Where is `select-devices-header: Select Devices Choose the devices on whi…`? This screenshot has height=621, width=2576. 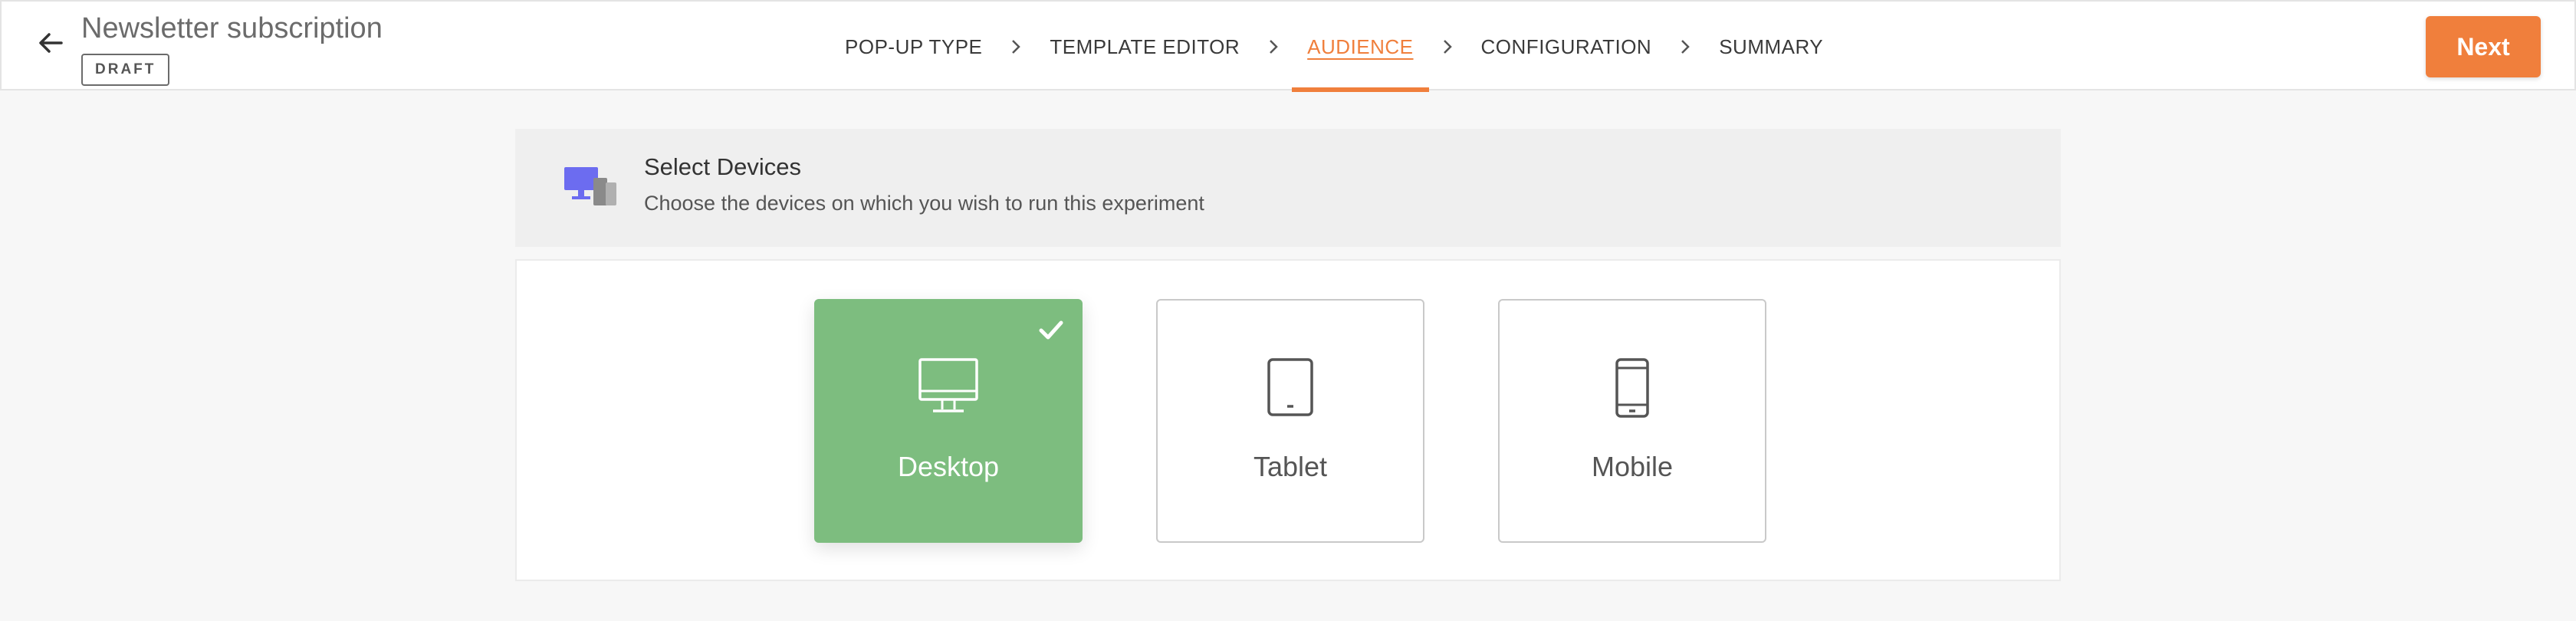 select-devices-header: Select Devices Choose the devices on whi… is located at coordinates (1288, 188).